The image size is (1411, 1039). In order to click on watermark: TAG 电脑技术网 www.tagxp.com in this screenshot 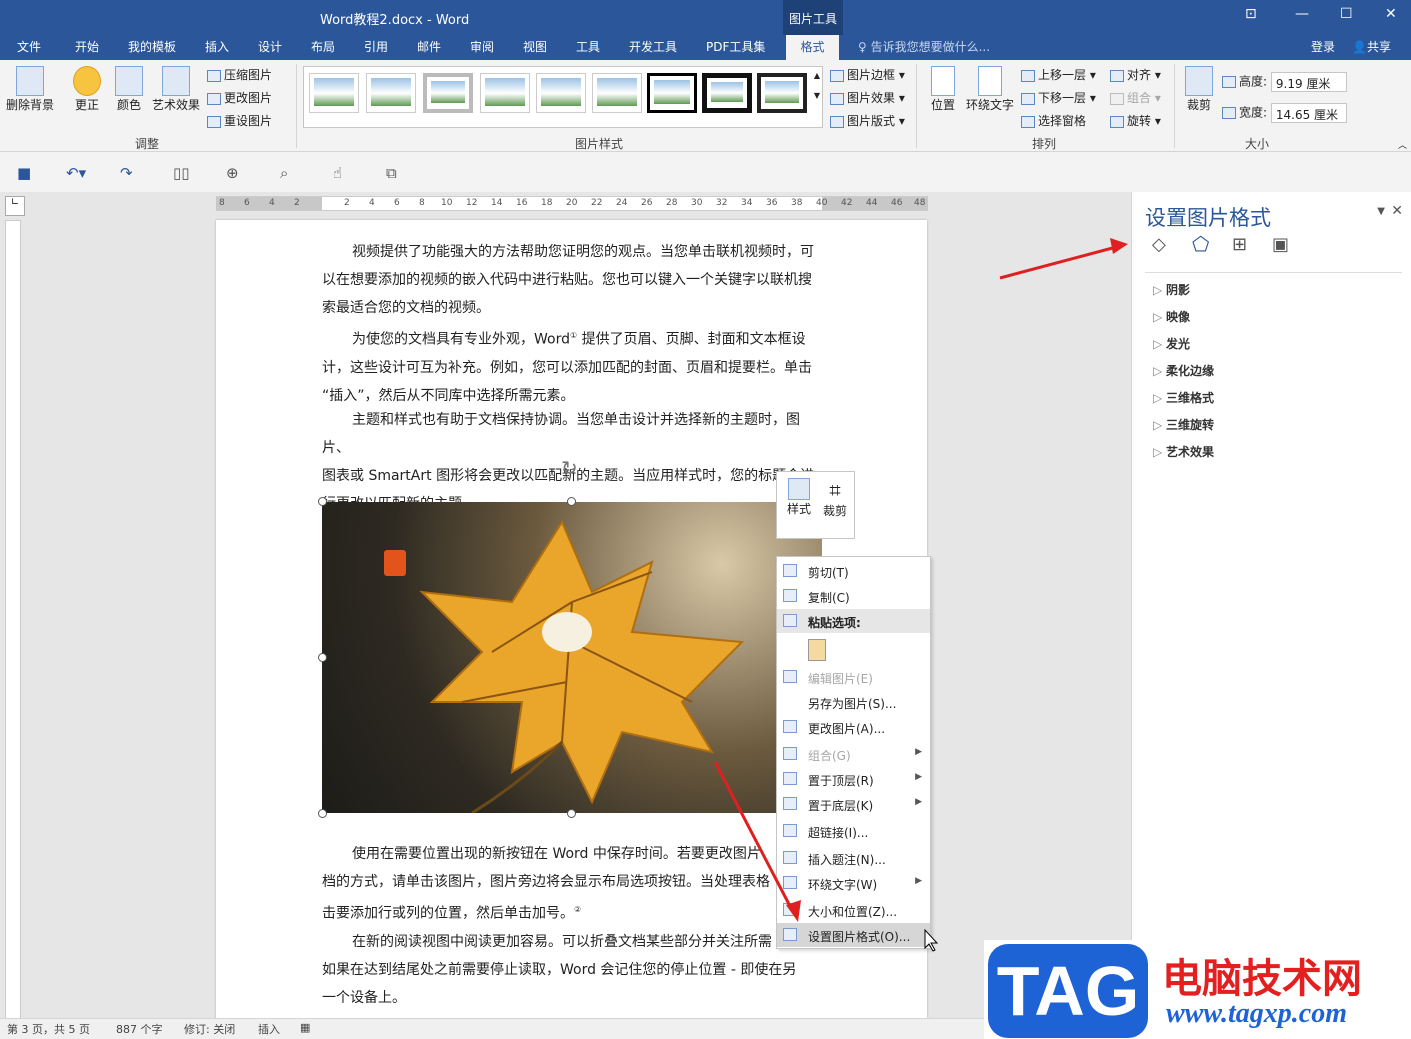, I will do `click(1197, 989)`.